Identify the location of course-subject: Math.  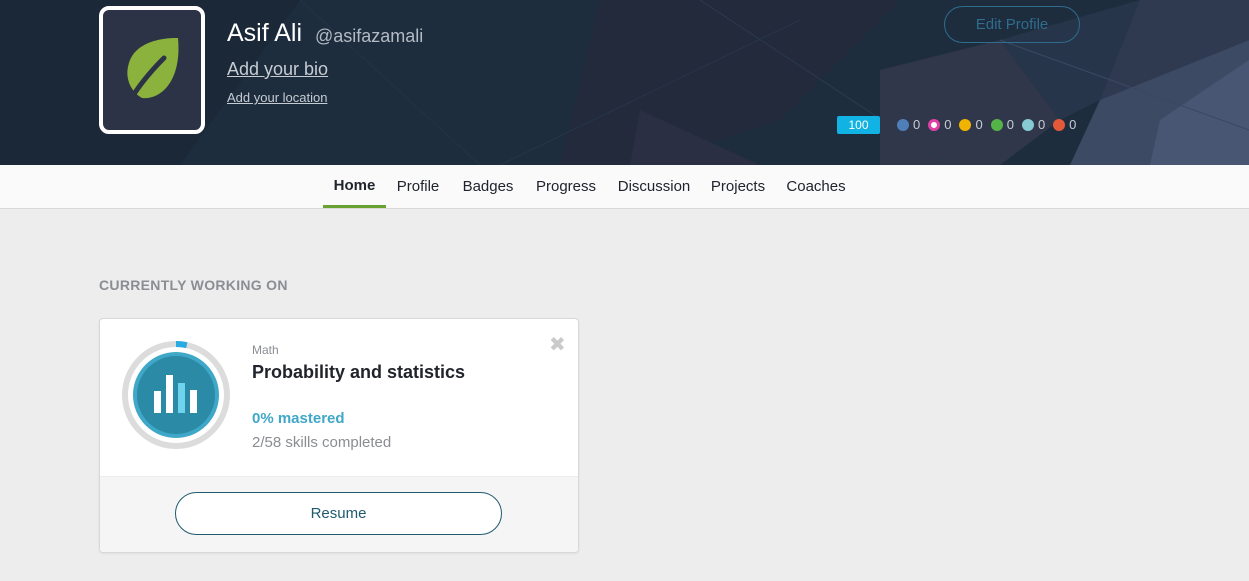
(265, 350).